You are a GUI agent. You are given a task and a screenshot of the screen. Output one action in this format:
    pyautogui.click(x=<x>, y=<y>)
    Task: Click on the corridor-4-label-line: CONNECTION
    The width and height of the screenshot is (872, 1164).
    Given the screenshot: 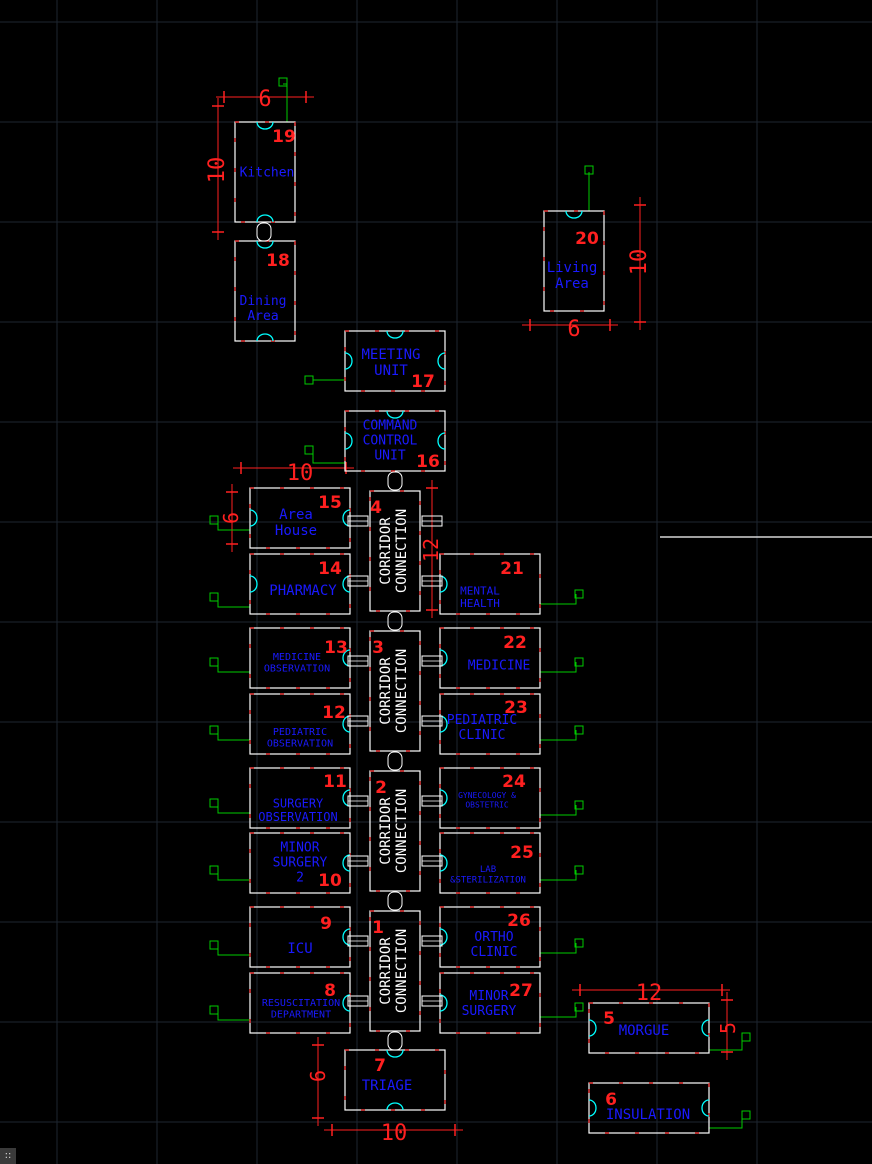 What is the action you would take?
    pyautogui.click(x=402, y=551)
    